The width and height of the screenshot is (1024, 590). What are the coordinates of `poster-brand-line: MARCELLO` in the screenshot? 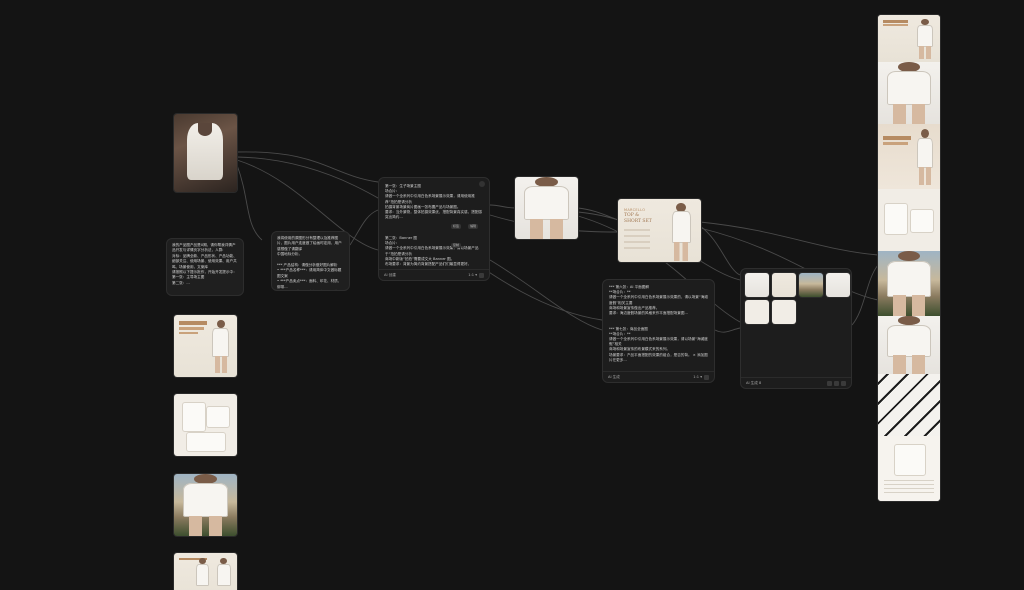 It's located at (635, 210).